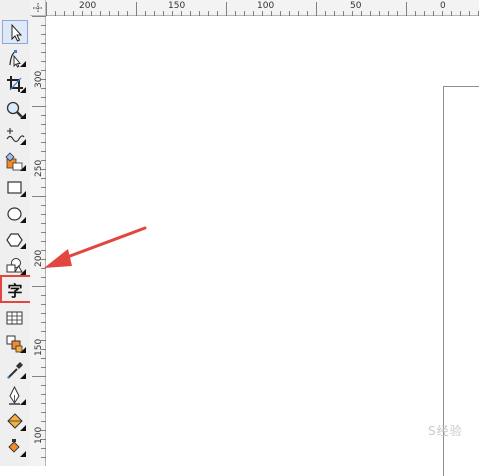  I want to click on vertical-ruler: 300 250 200 150 100, so click(38, 241).